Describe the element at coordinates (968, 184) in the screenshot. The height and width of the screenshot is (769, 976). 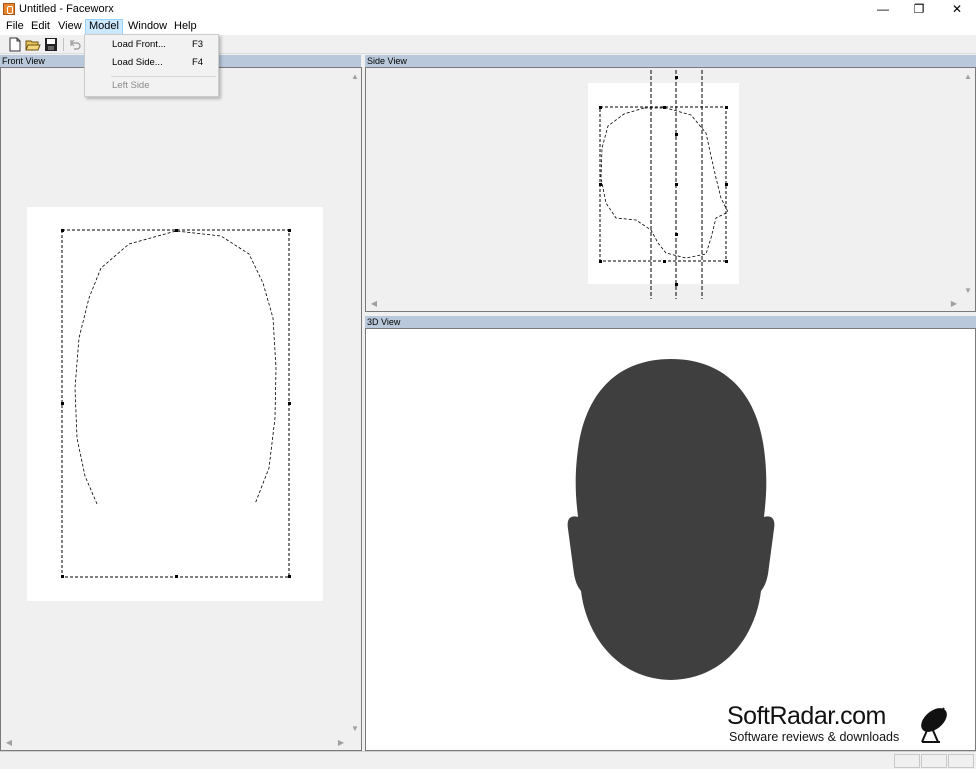
I see `side-view-vscroll: ▲ ▼` at that location.